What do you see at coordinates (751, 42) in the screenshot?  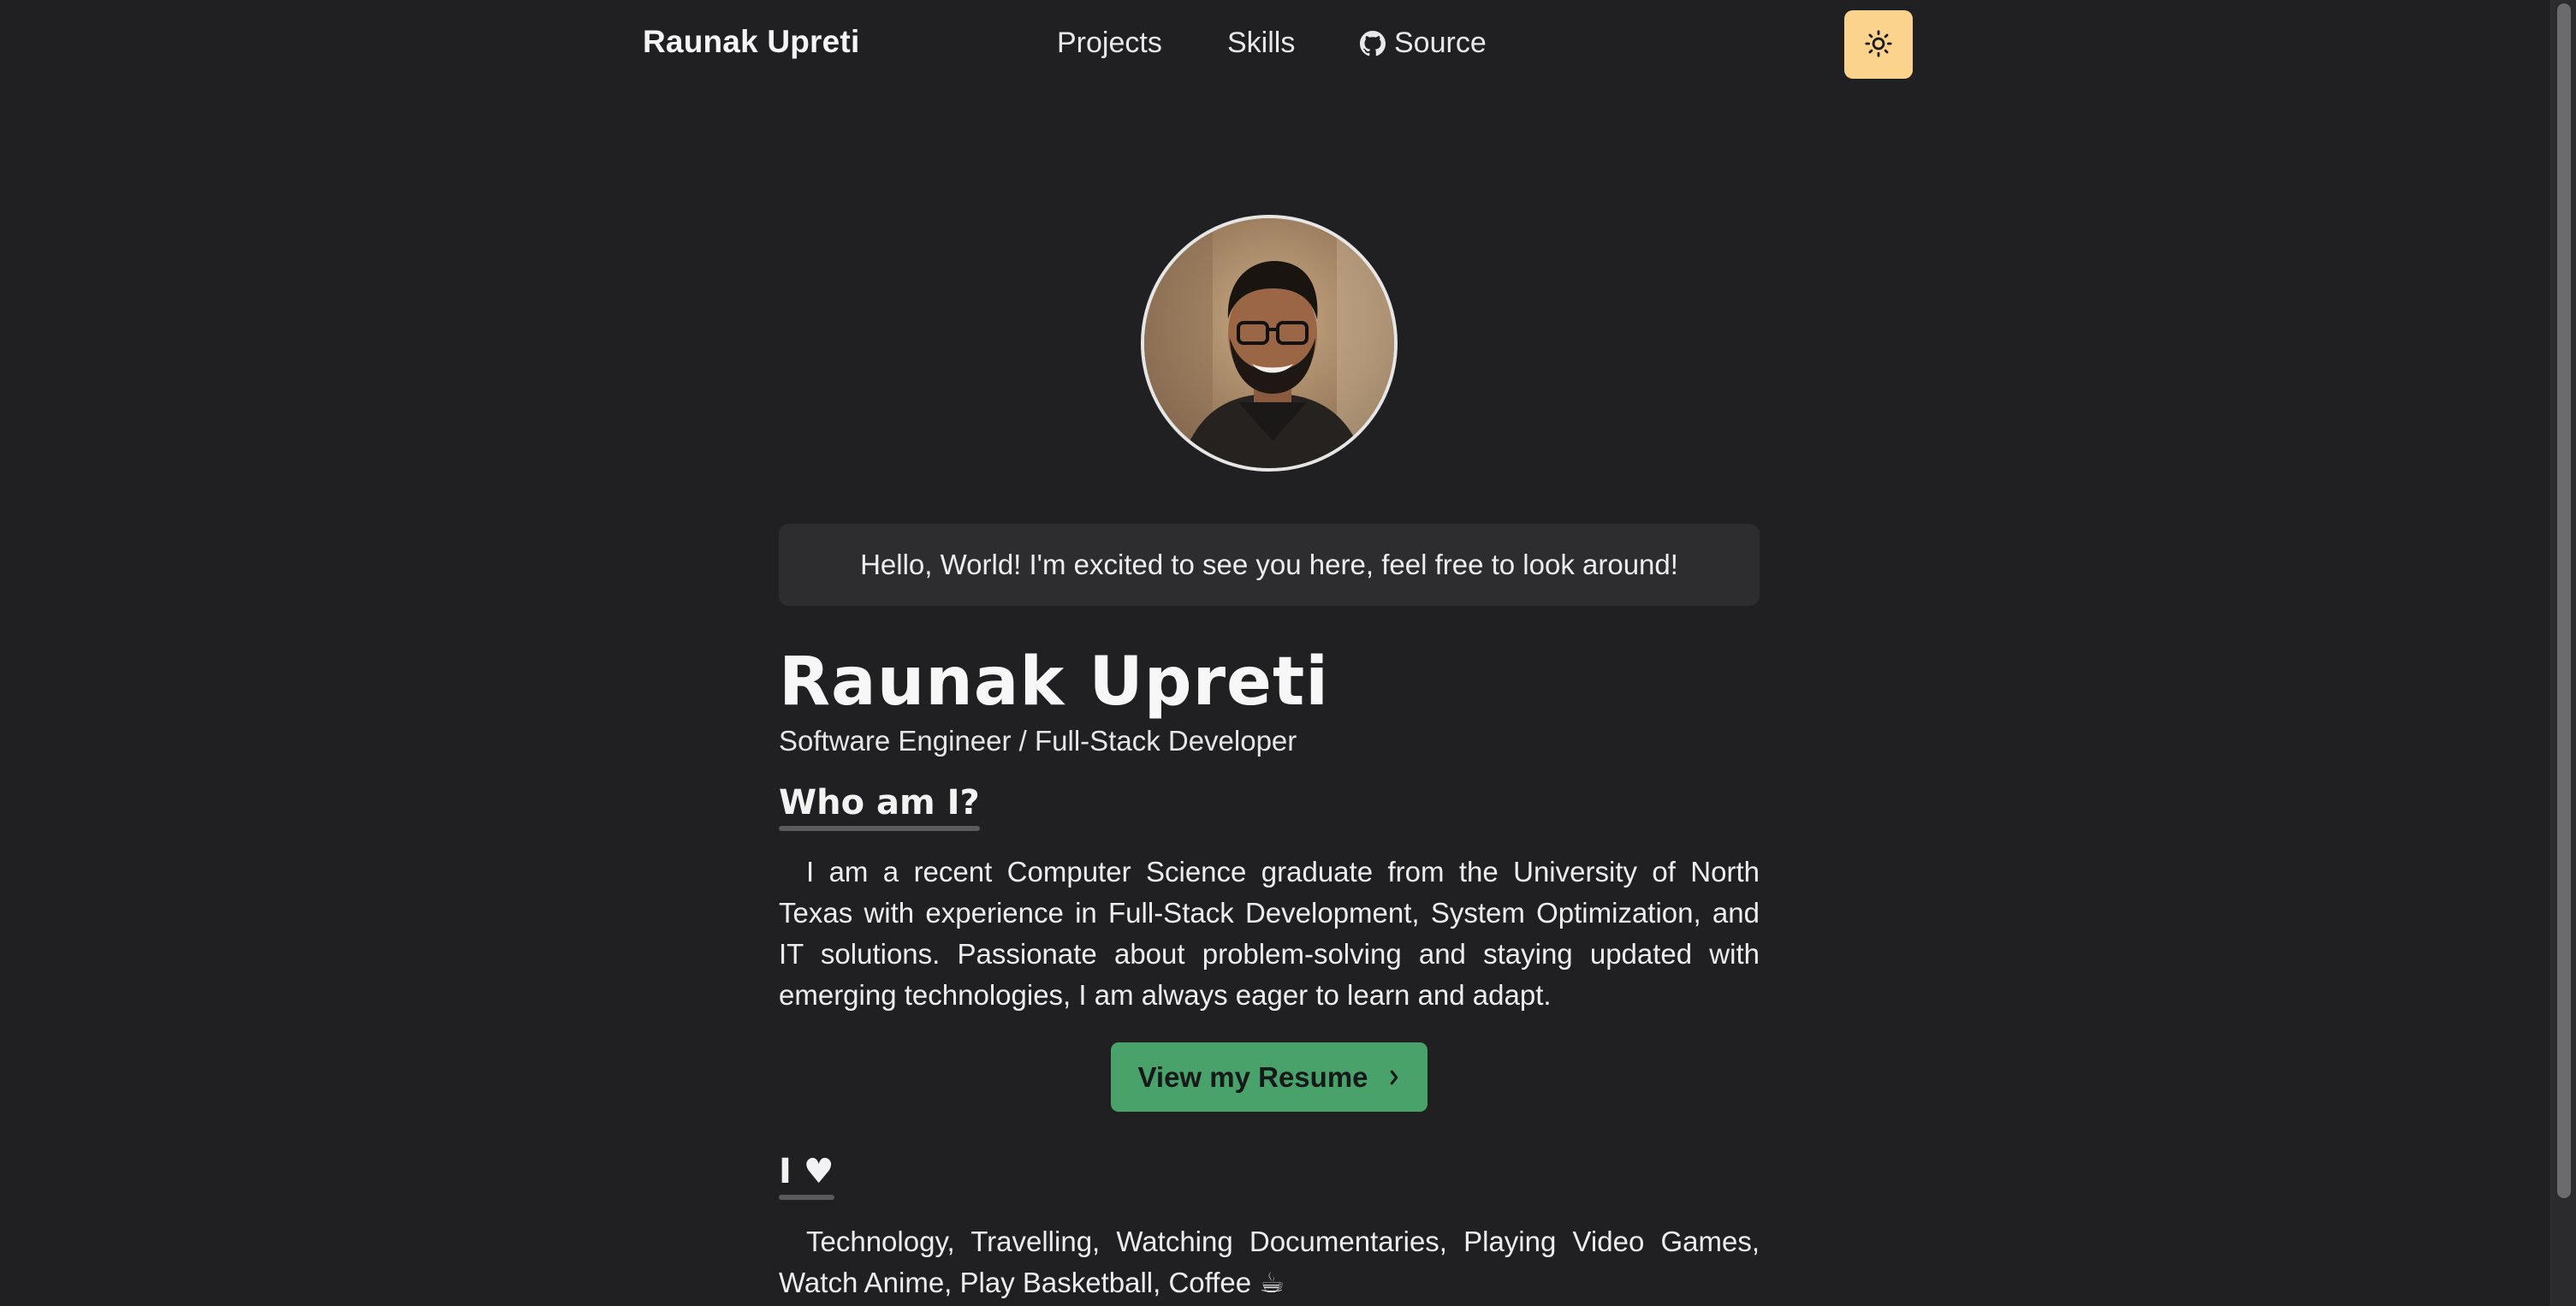 I see `brand-link: Raunak Upreti` at bounding box center [751, 42].